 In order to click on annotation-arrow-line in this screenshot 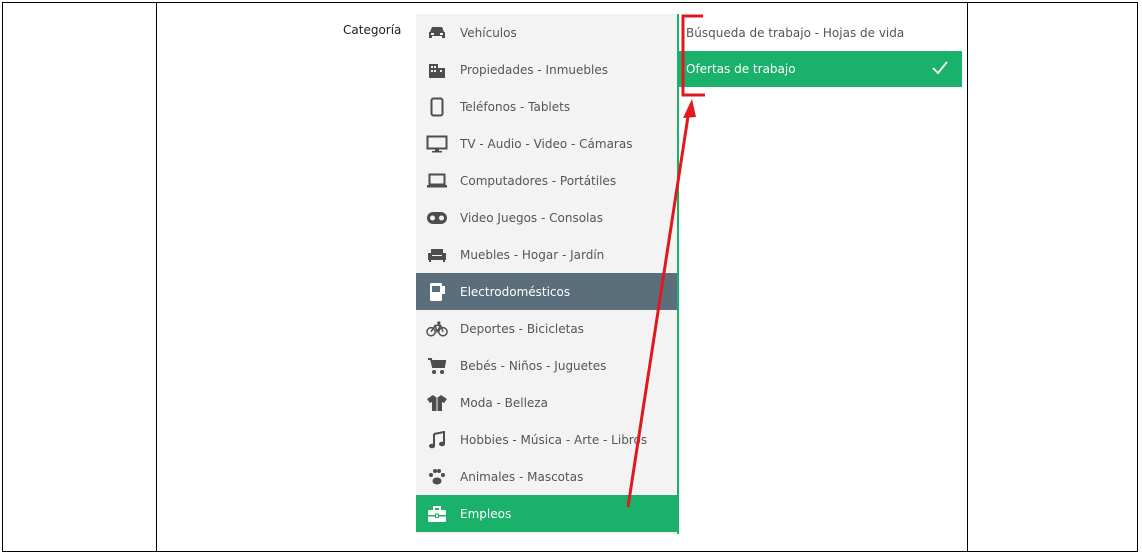, I will do `click(658, 308)`.